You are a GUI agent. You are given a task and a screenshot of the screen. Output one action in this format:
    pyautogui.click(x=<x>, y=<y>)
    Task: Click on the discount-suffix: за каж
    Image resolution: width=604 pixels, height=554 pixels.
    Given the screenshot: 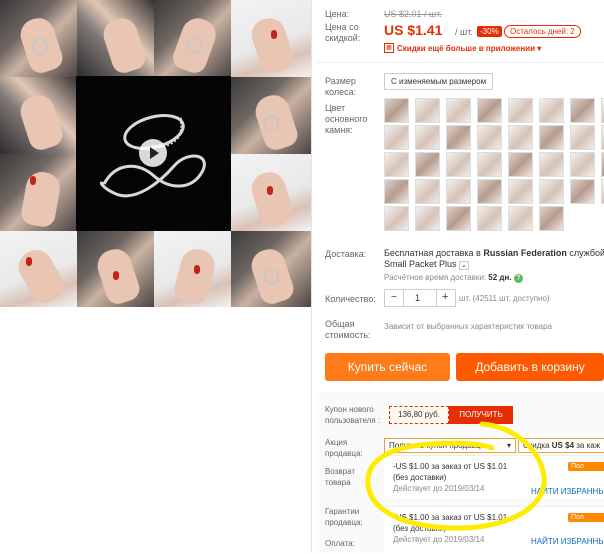 What is the action you would take?
    pyautogui.click(x=588, y=445)
    